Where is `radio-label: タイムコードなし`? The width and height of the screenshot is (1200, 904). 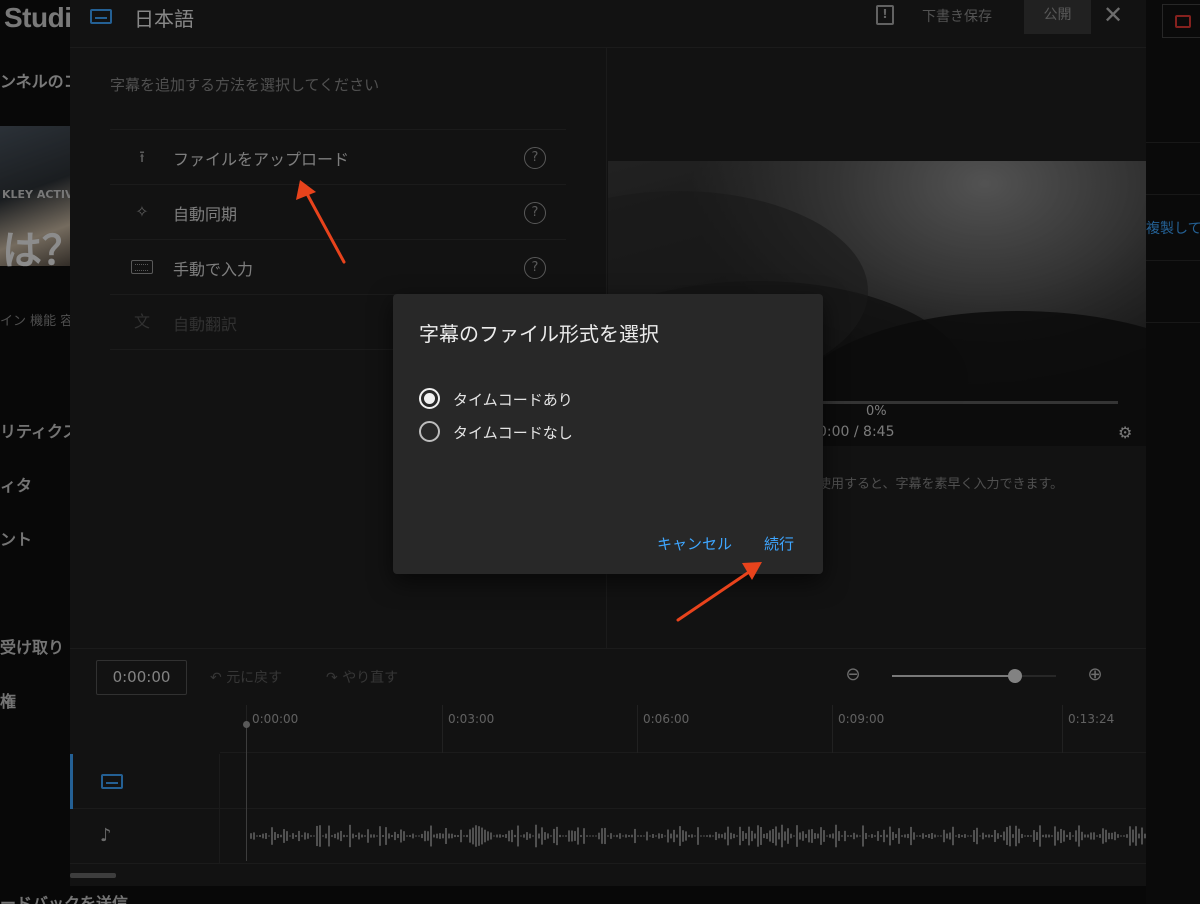
radio-label: タイムコードなし is located at coordinates (513, 433).